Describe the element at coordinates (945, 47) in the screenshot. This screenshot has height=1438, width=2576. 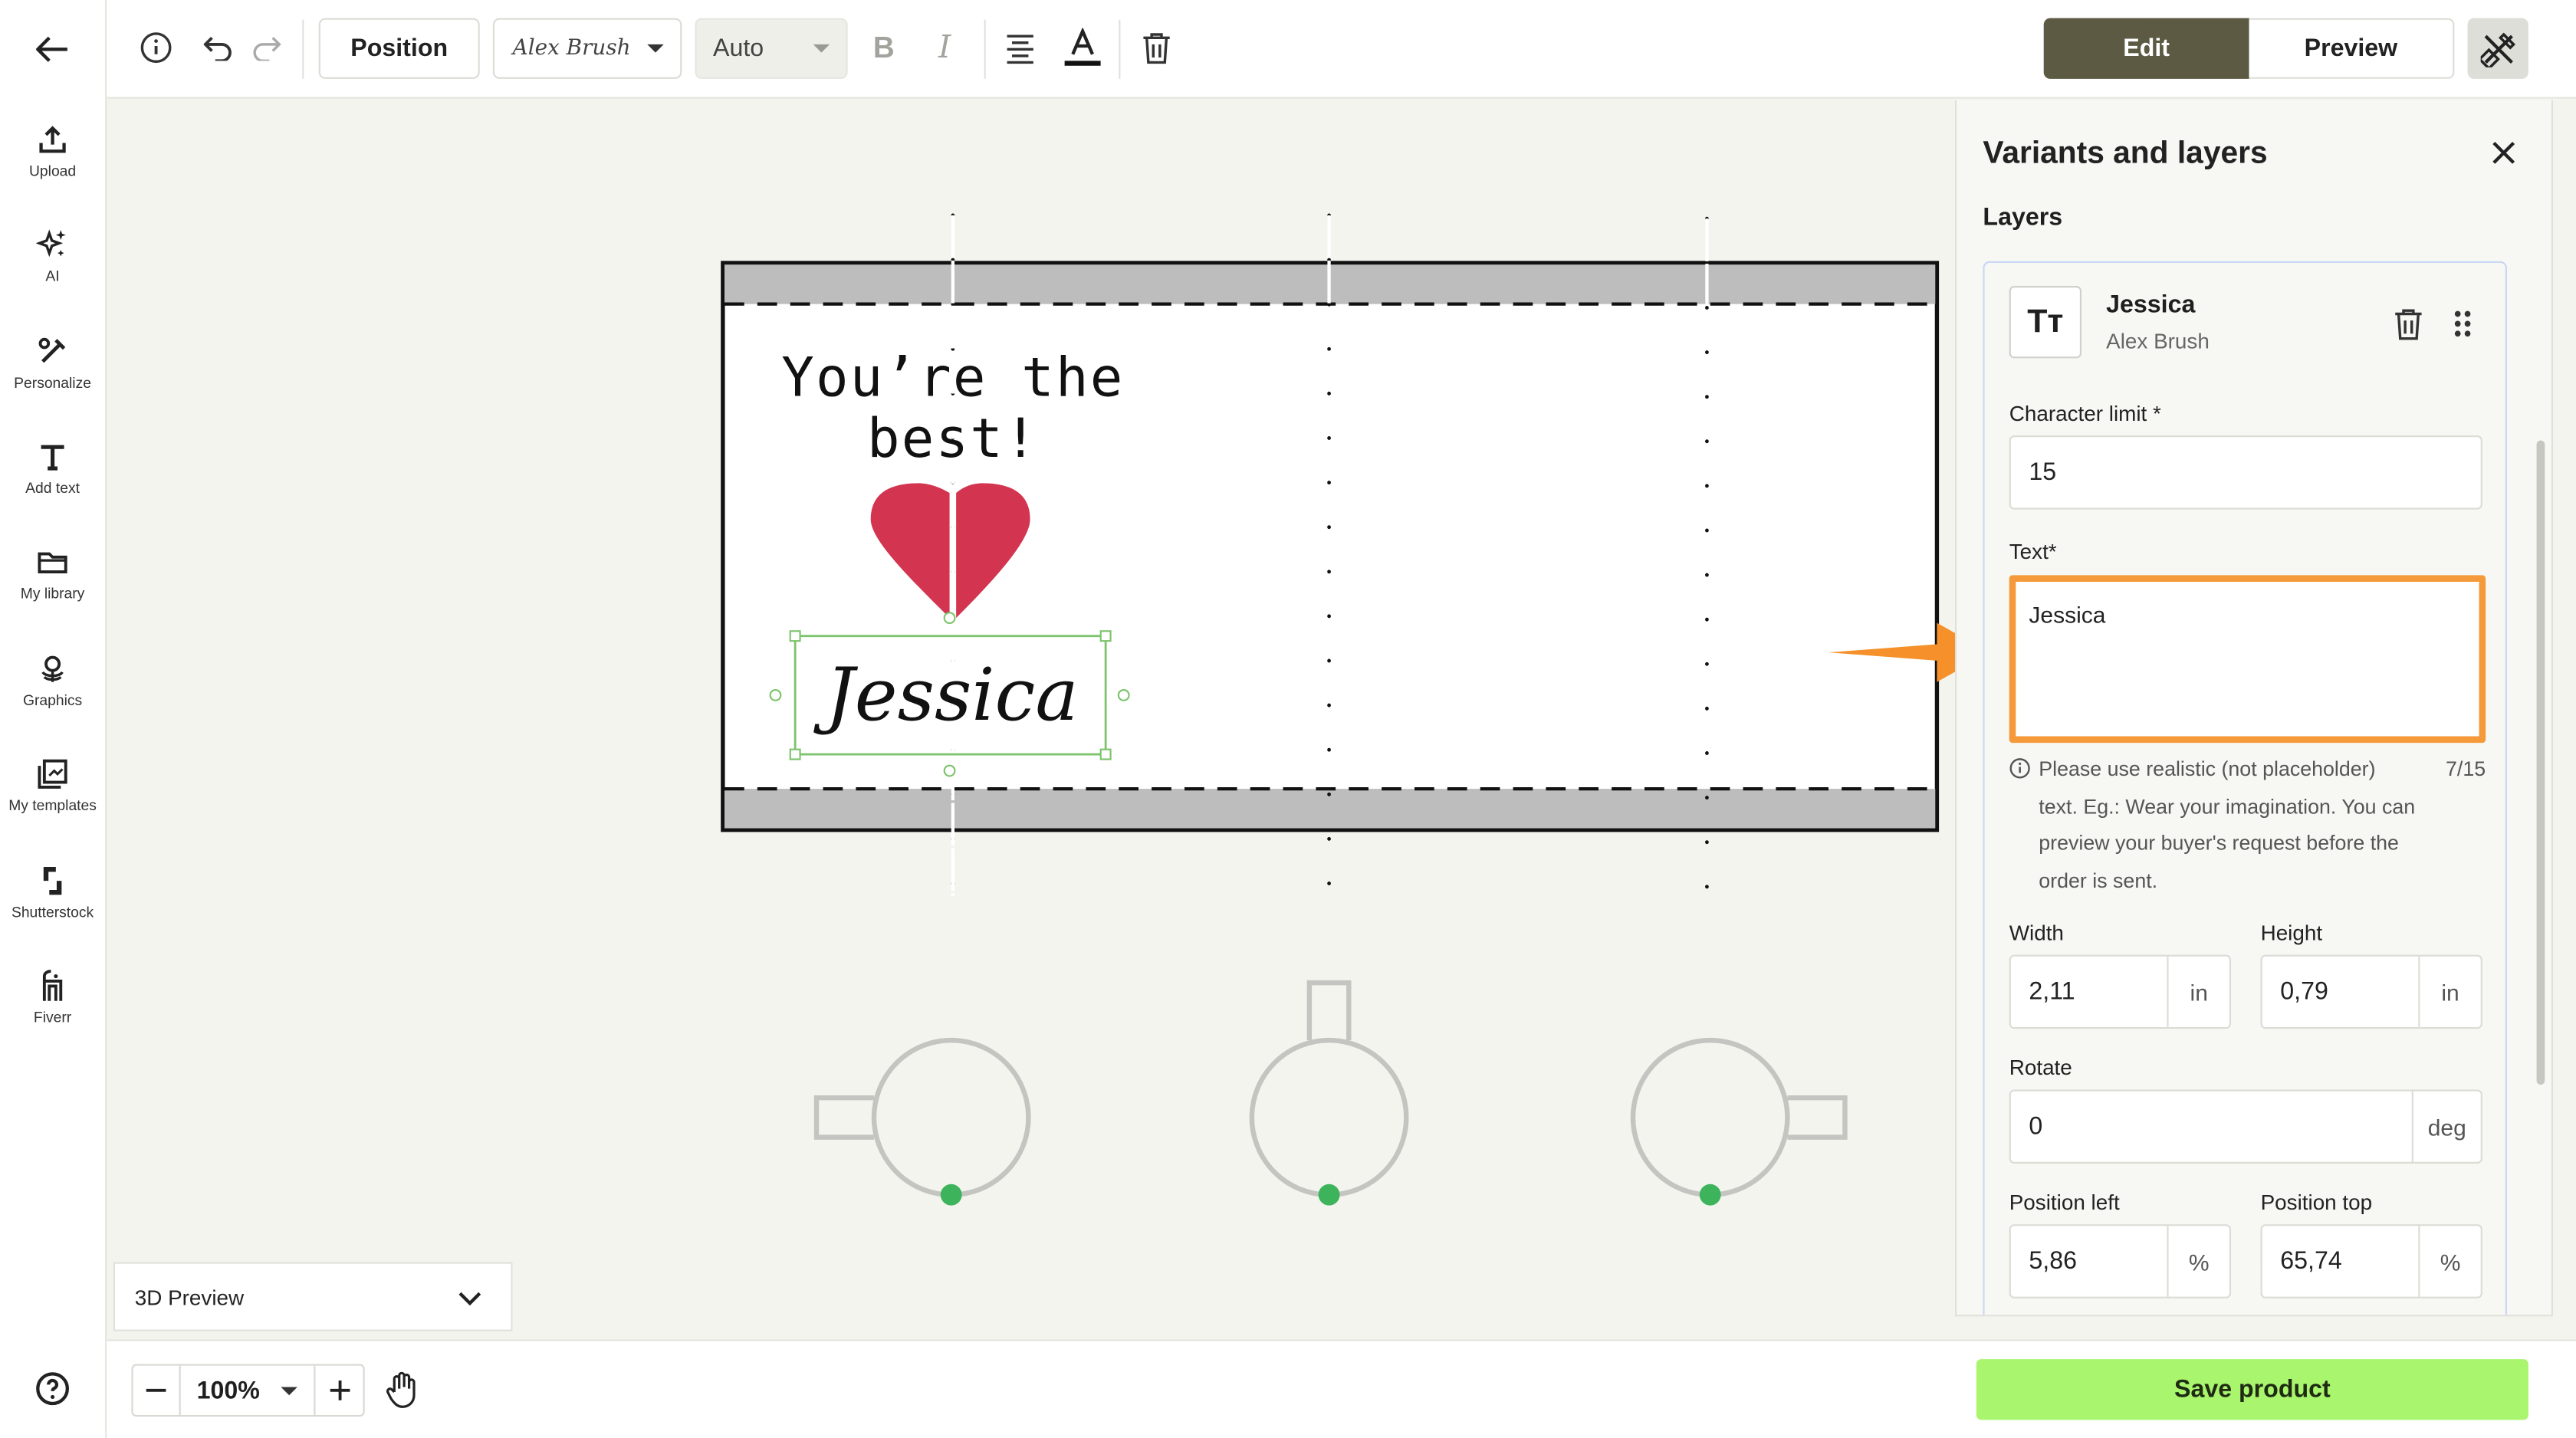
I see `italic-button: I` at that location.